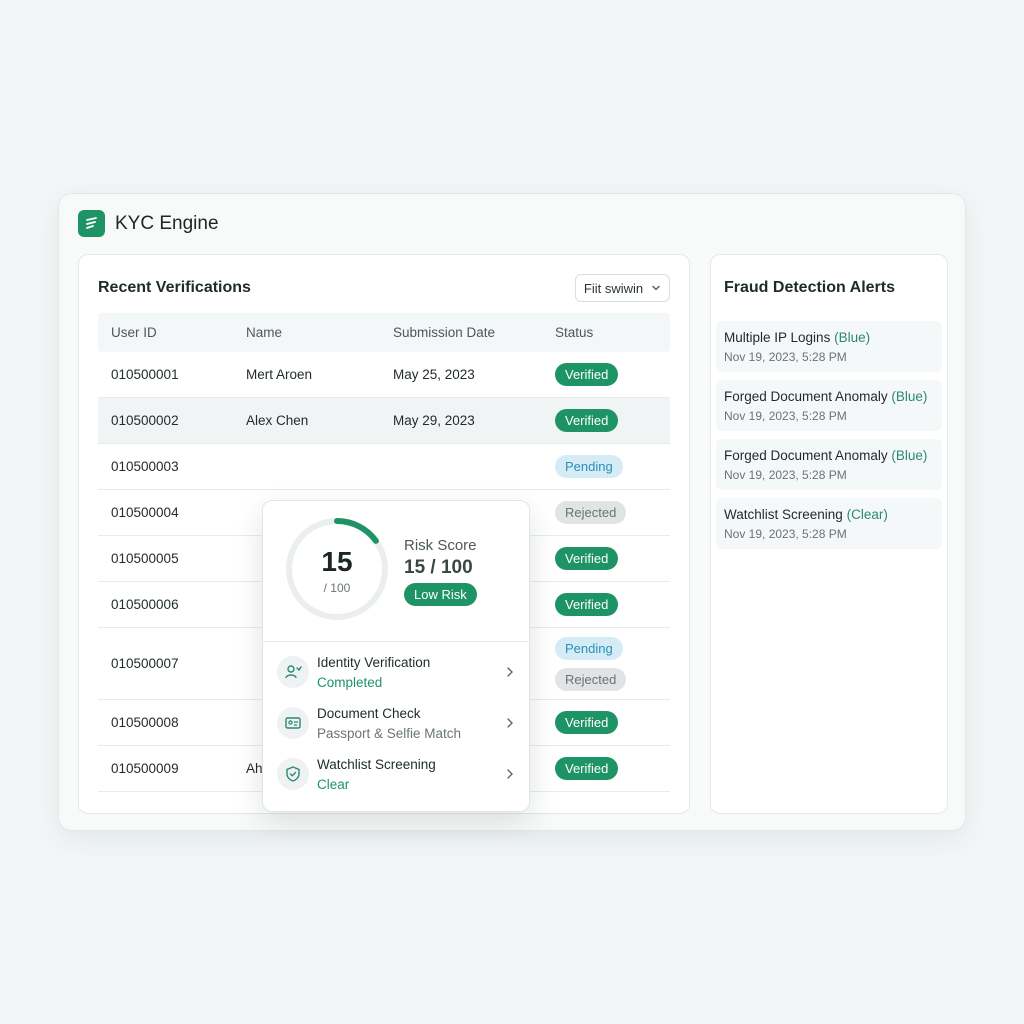 Image resolution: width=1024 pixels, height=1024 pixels. I want to click on step-title: Identity Verification, so click(374, 662).